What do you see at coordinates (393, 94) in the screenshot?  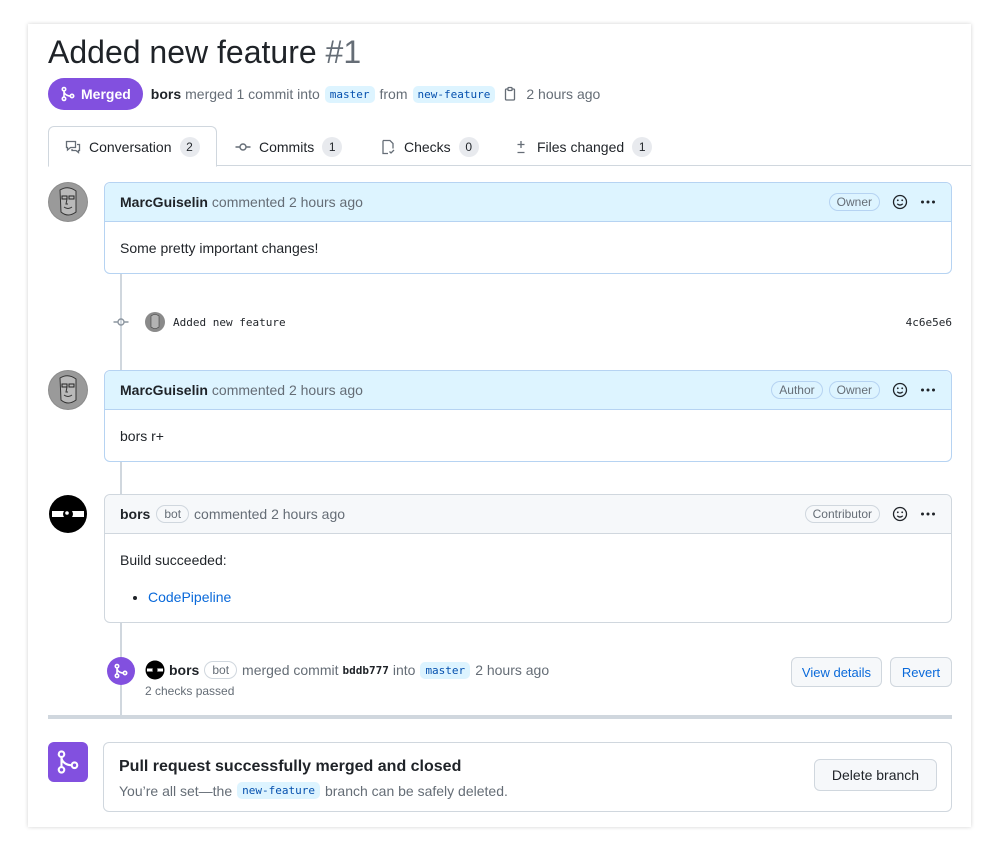 I see `from-text: from` at bounding box center [393, 94].